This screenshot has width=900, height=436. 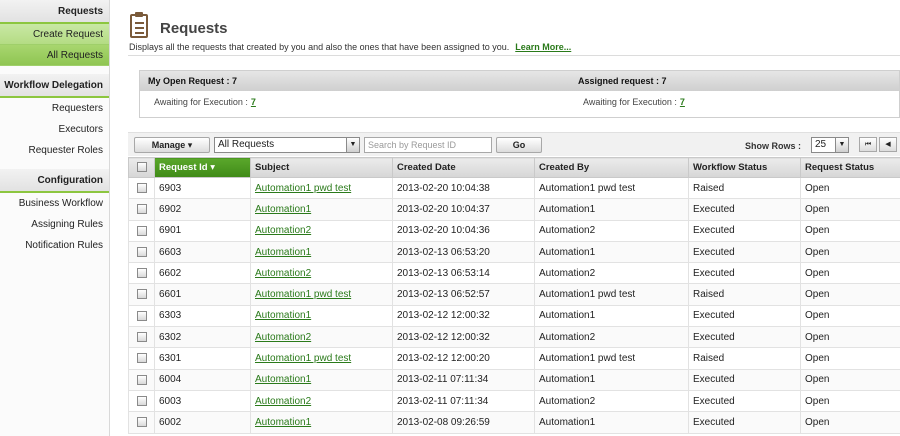 I want to click on cell-subject: Automation1 pwd test, so click(x=321, y=188).